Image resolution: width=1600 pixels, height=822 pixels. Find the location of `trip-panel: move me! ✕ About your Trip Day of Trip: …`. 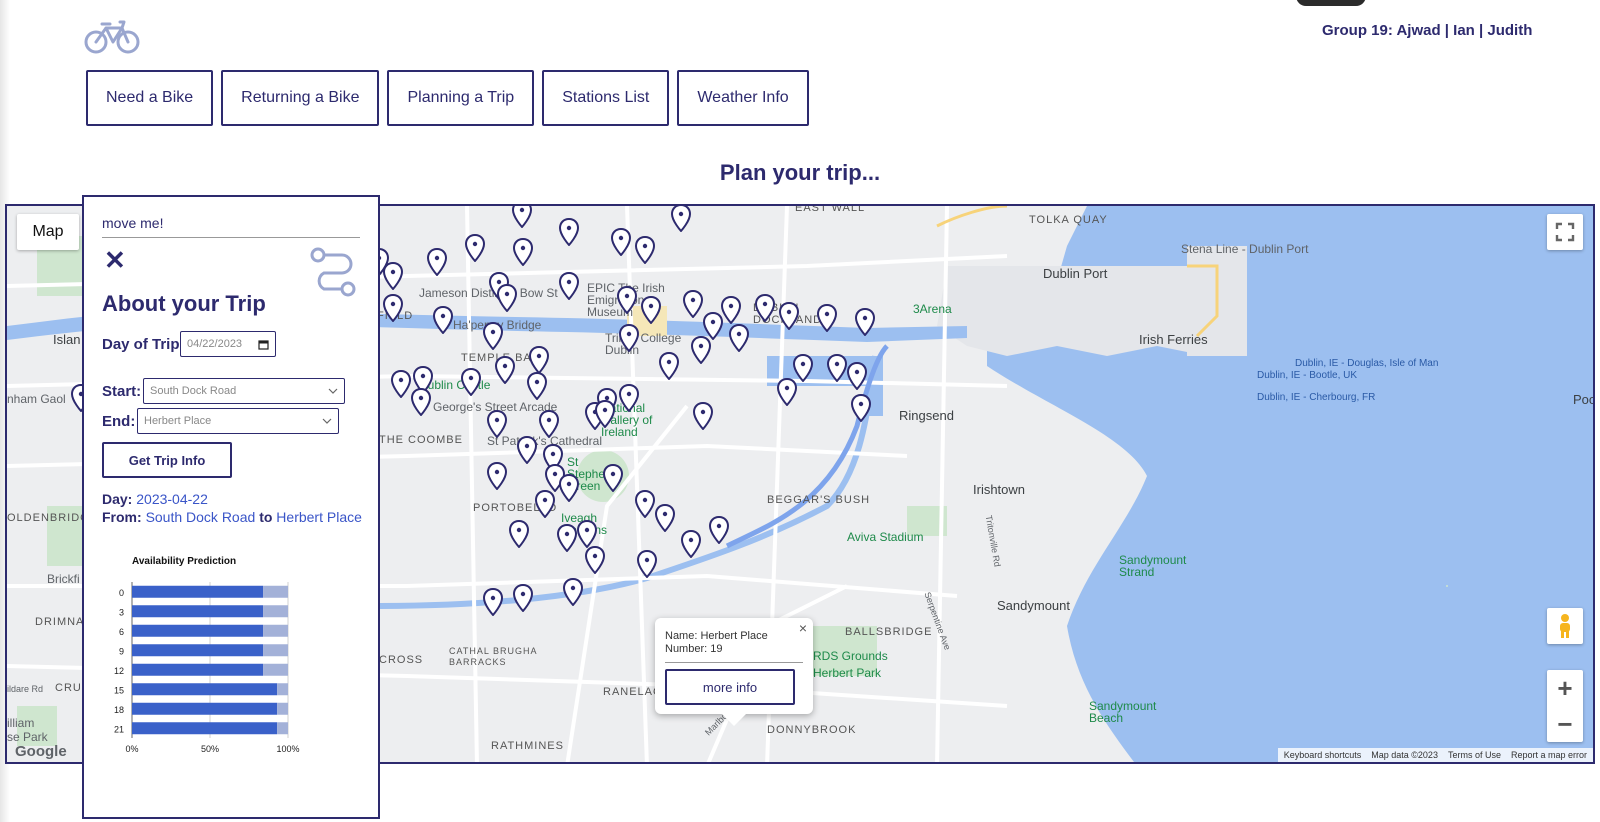

trip-panel: move me! ✕ About your Trip Day of Trip: … is located at coordinates (231, 507).